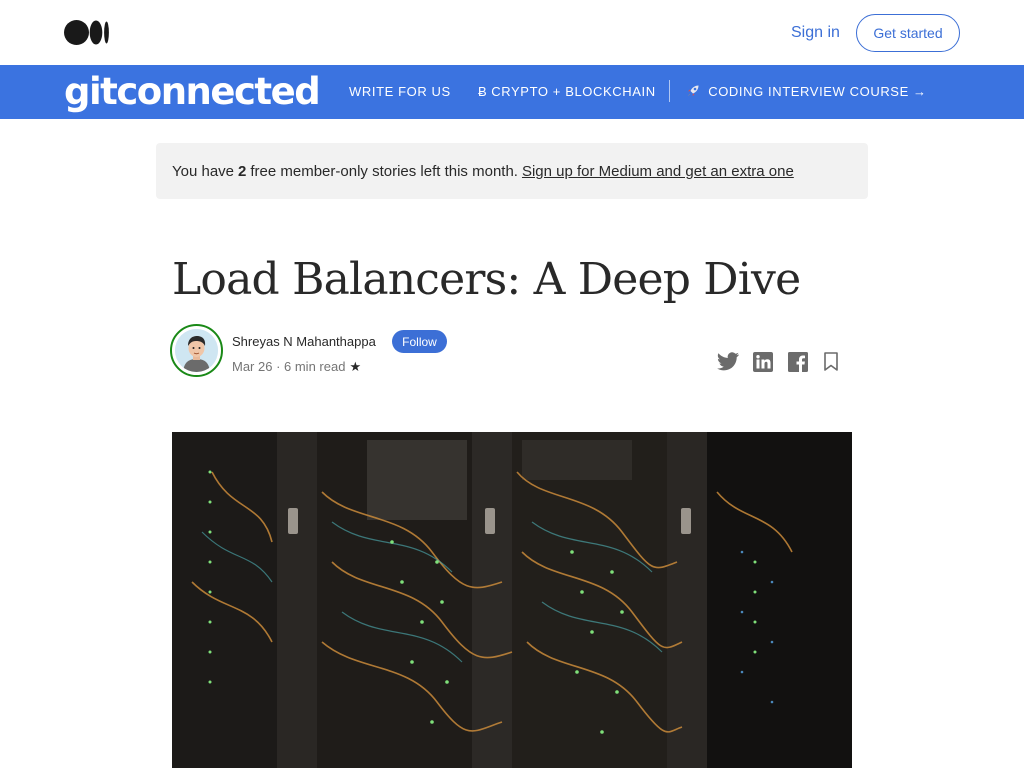  I want to click on sign-in-link: Sign in, so click(815, 33).